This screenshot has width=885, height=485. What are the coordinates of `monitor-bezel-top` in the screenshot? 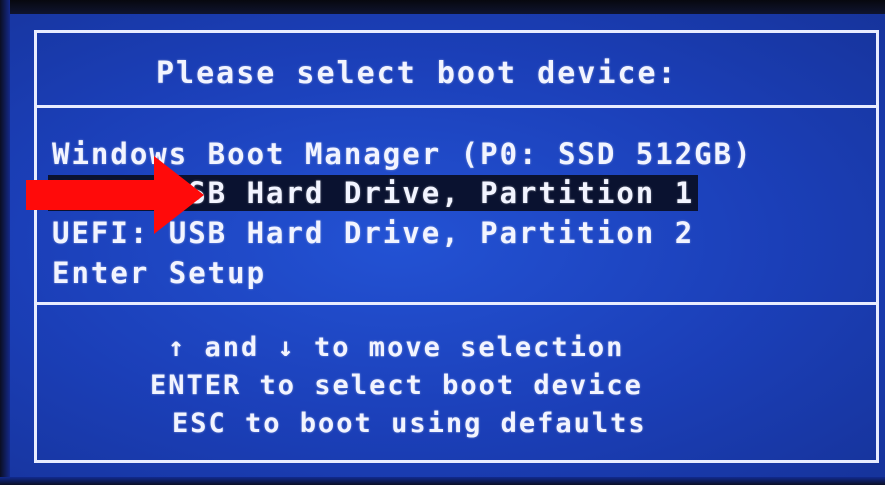 It's located at (442, 7).